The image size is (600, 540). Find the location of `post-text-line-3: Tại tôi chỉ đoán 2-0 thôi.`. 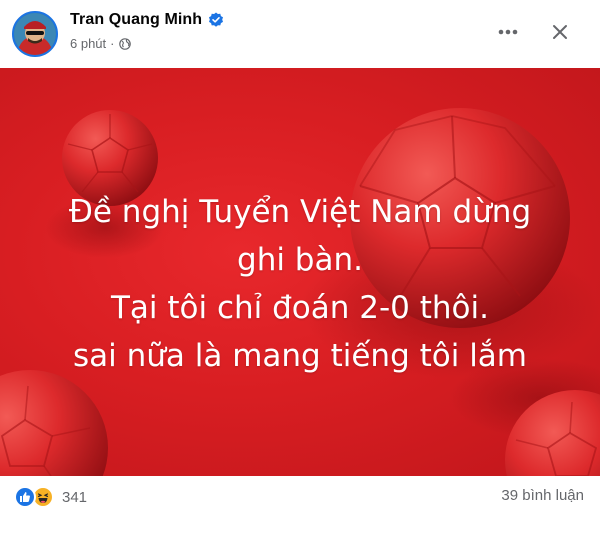

post-text-line-3: Tại tôi chỉ đoán 2-0 thôi. is located at coordinates (299, 308).